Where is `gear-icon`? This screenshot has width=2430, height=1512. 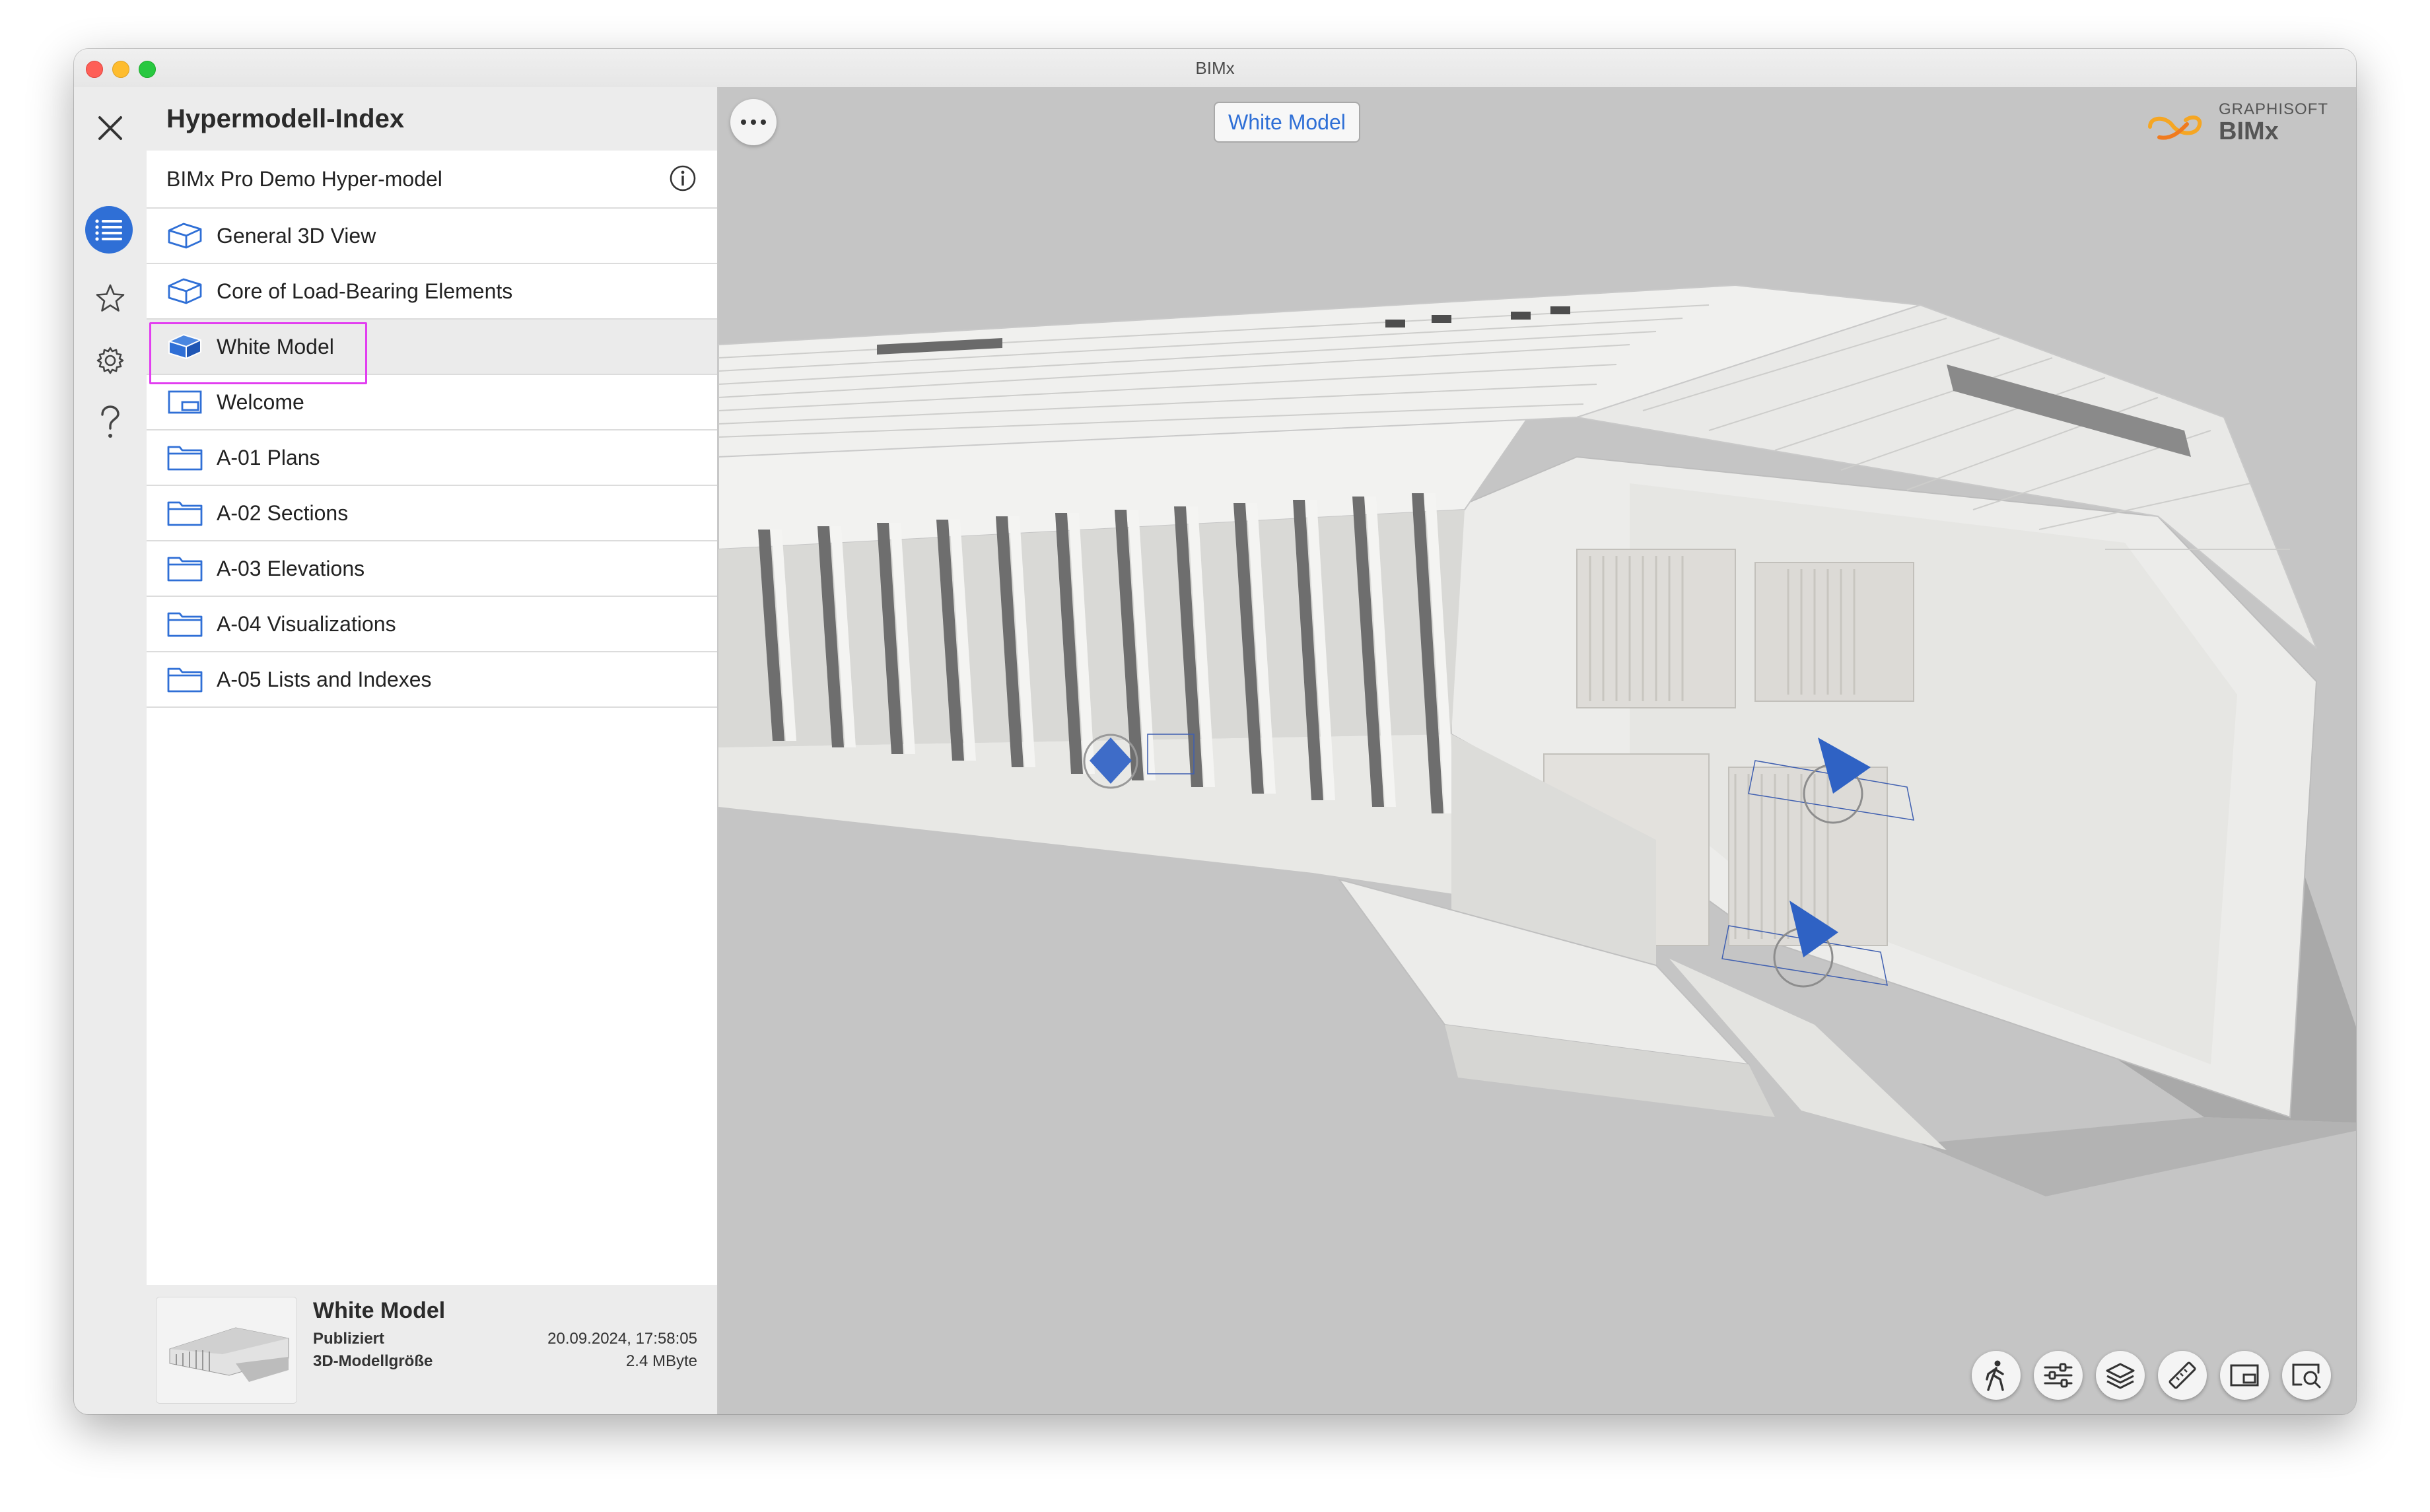 gear-icon is located at coordinates (110, 361).